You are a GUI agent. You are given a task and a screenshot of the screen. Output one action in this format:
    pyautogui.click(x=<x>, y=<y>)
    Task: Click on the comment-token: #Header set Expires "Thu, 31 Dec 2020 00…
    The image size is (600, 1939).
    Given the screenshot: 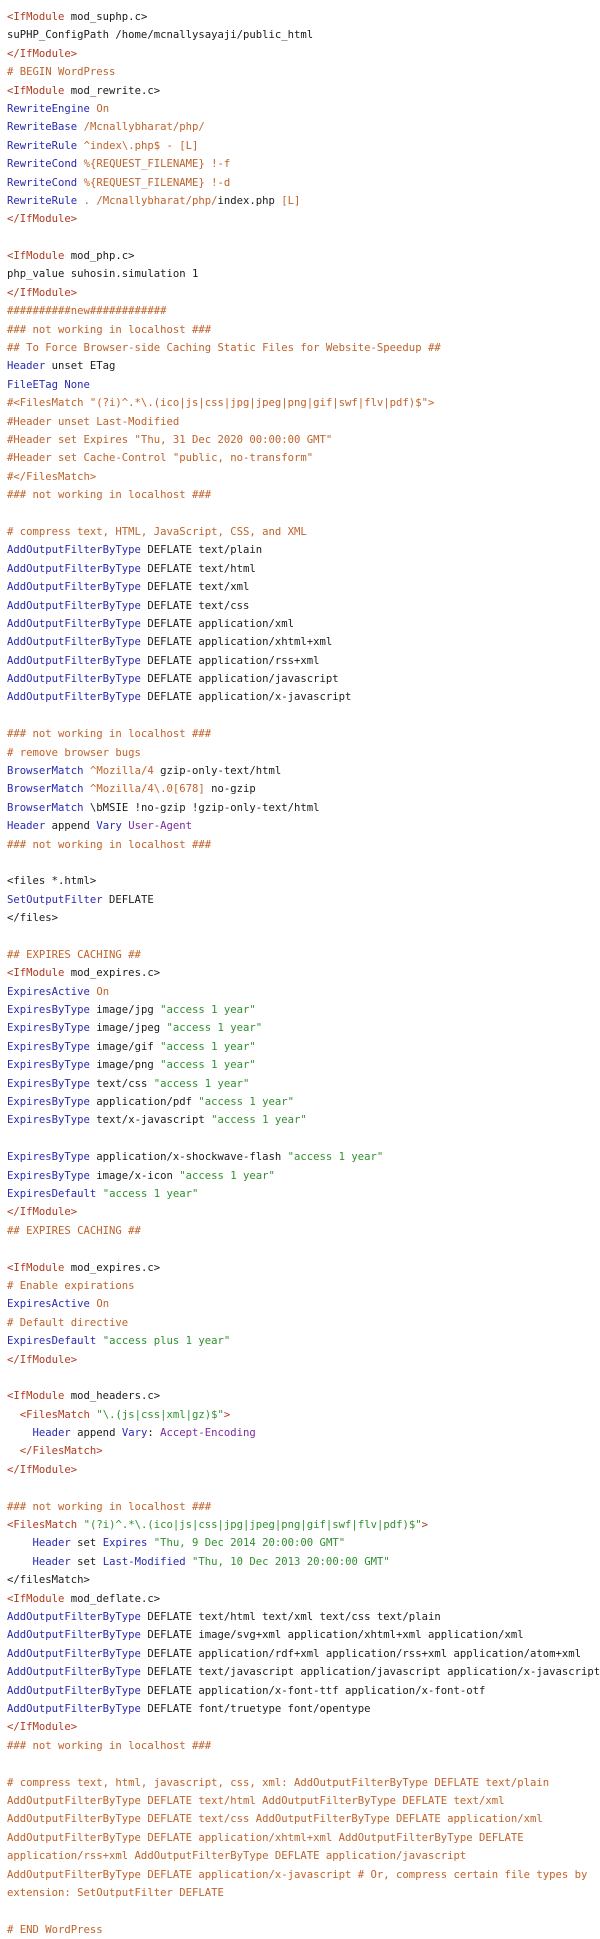 What is the action you would take?
    pyautogui.click(x=170, y=439)
    